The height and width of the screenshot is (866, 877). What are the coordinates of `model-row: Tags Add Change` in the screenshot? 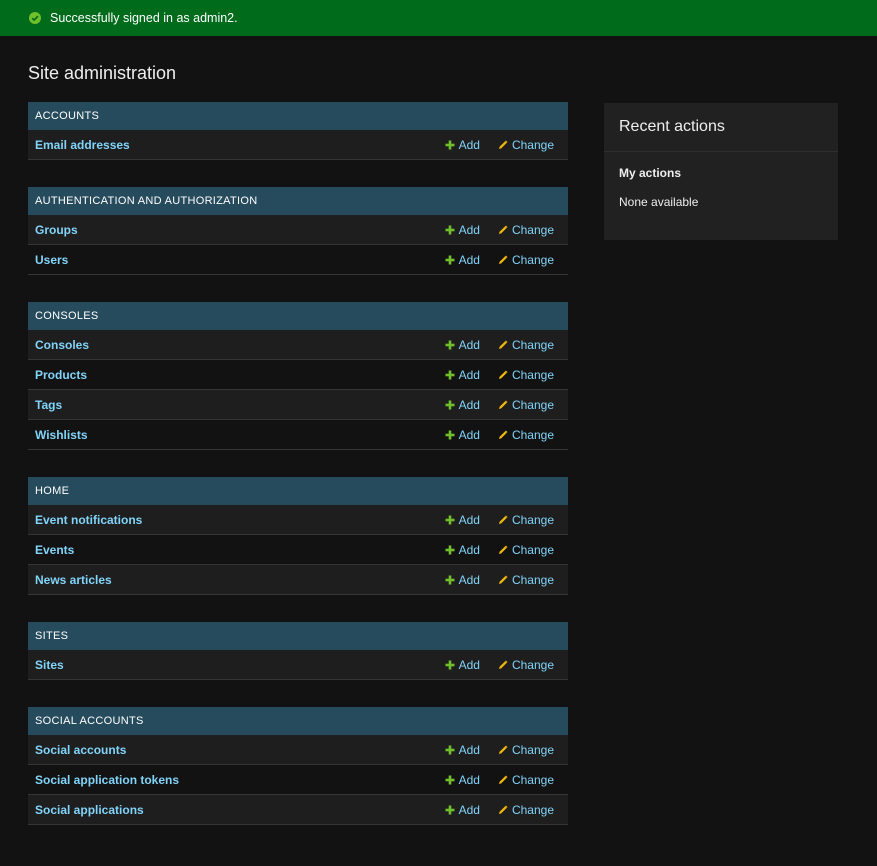 It's located at (298, 405).